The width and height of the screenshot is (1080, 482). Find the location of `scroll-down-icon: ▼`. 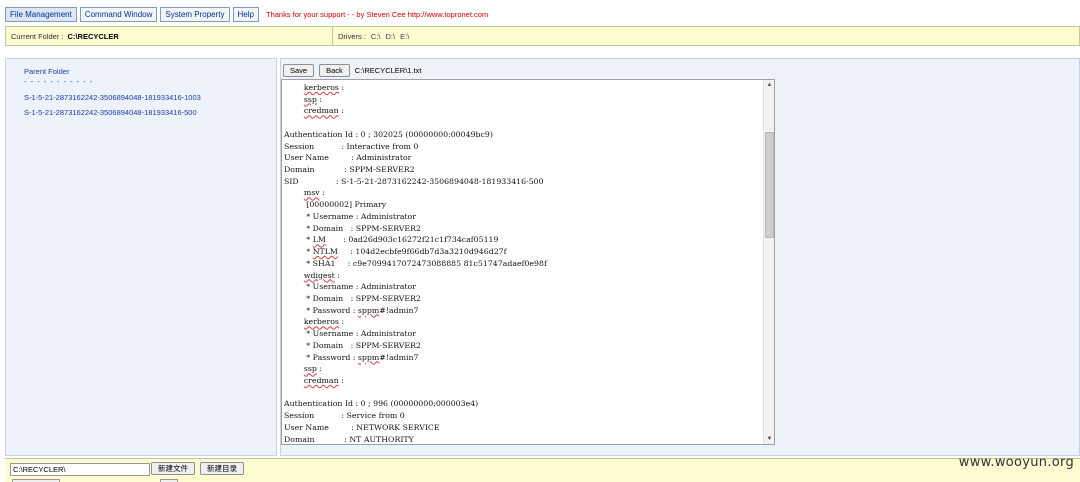

scroll-down-icon: ▼ is located at coordinates (769, 439).